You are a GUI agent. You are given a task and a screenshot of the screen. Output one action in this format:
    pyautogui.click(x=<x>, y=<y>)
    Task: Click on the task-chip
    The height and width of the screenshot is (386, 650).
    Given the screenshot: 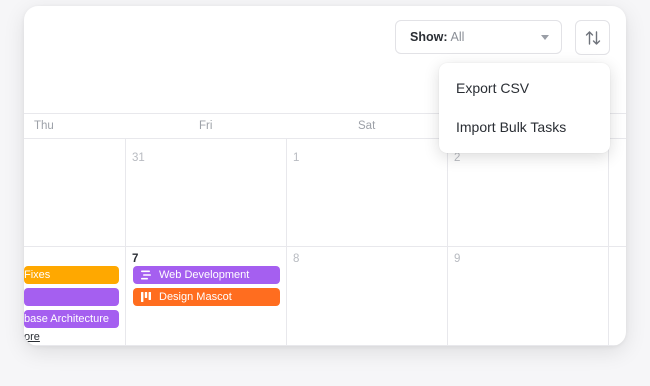 What is the action you would take?
    pyautogui.click(x=71, y=297)
    